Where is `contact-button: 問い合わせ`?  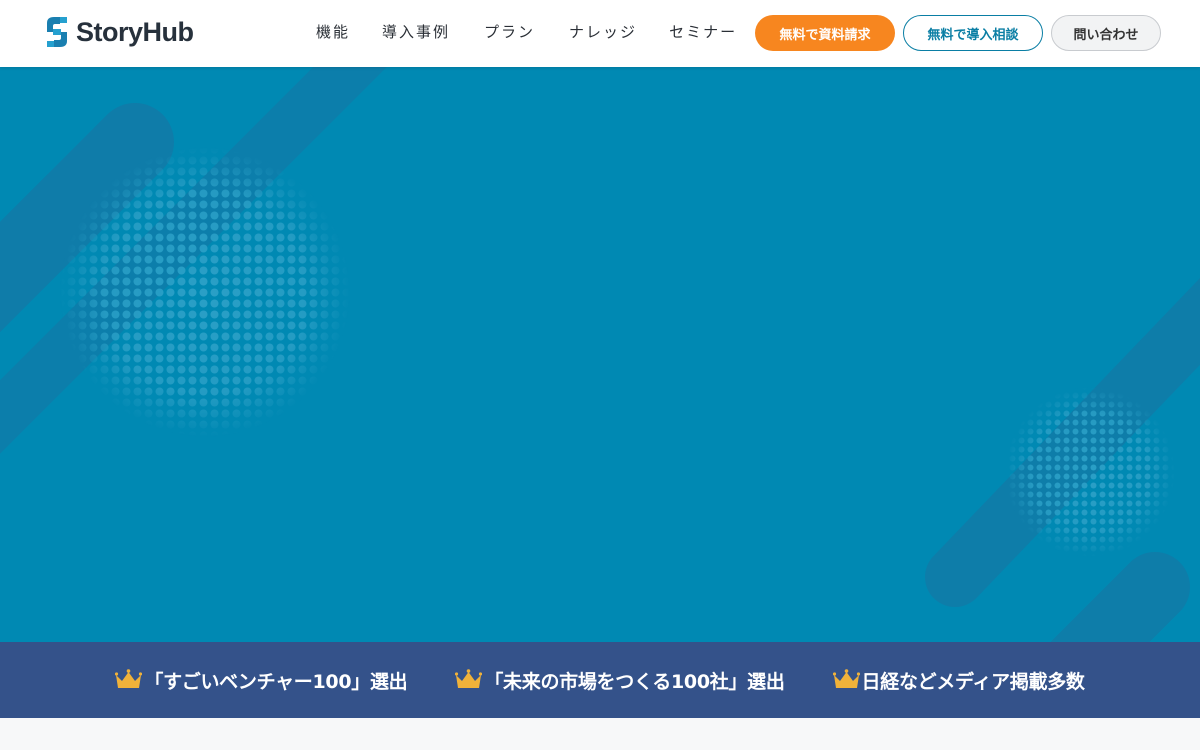 contact-button: 問い合わせ is located at coordinates (1106, 33).